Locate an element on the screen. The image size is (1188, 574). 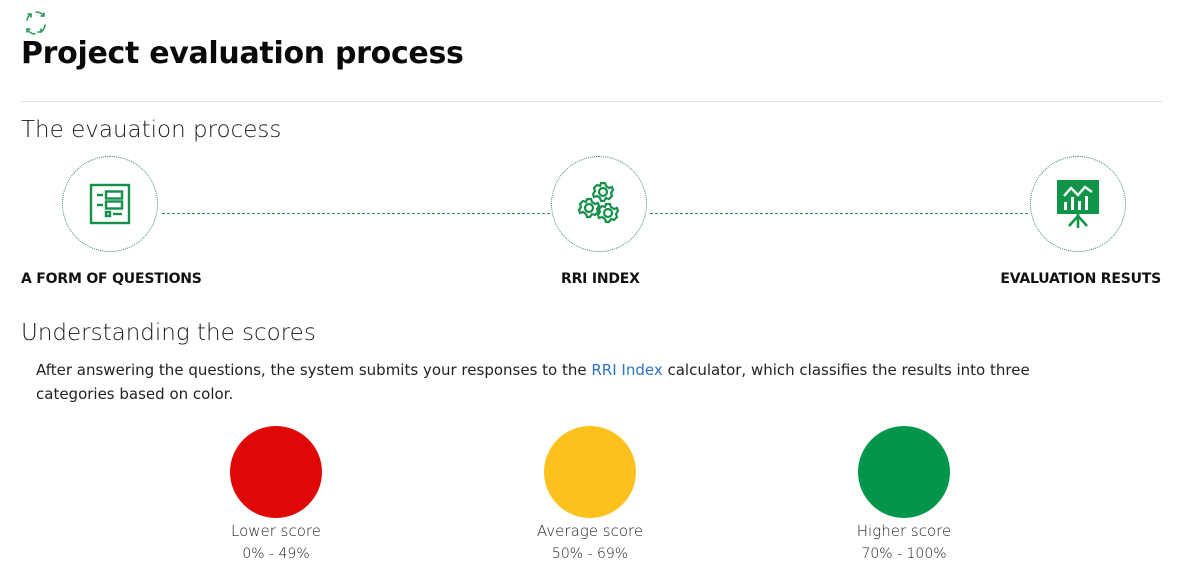
score-range: 50% - 69% is located at coordinates (590, 554).